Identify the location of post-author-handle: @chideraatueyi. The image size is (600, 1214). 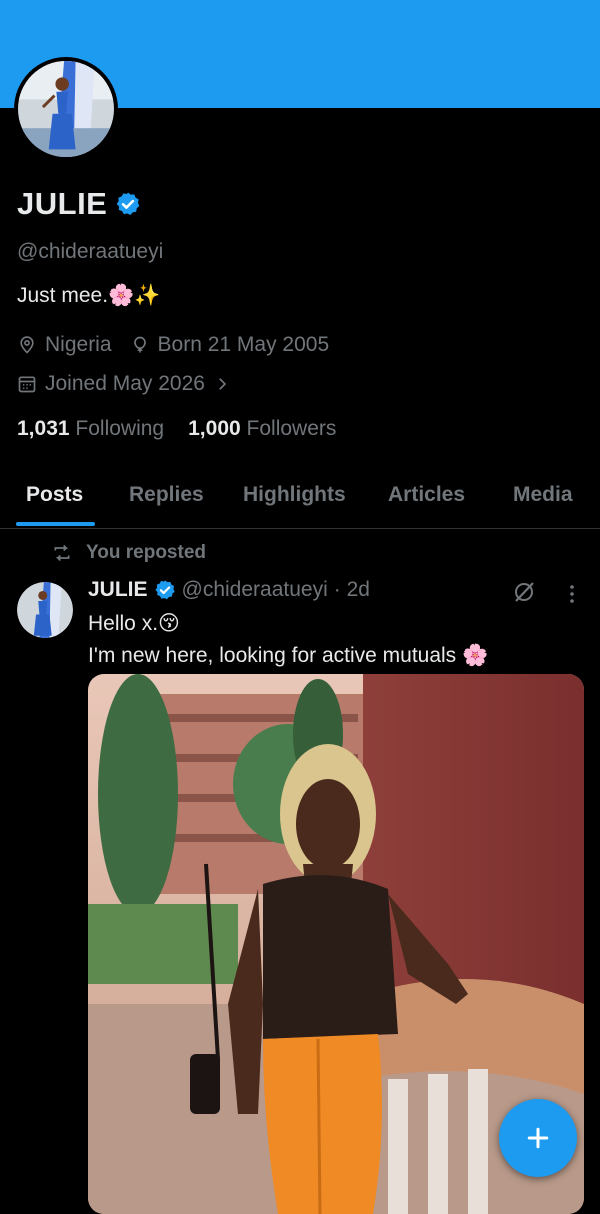
(255, 590).